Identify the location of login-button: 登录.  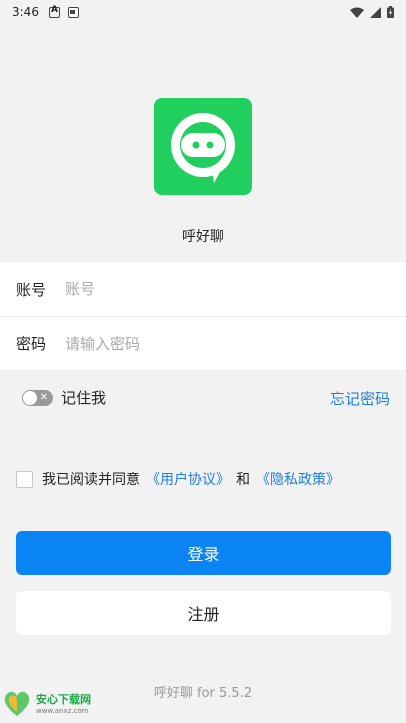
(203, 553).